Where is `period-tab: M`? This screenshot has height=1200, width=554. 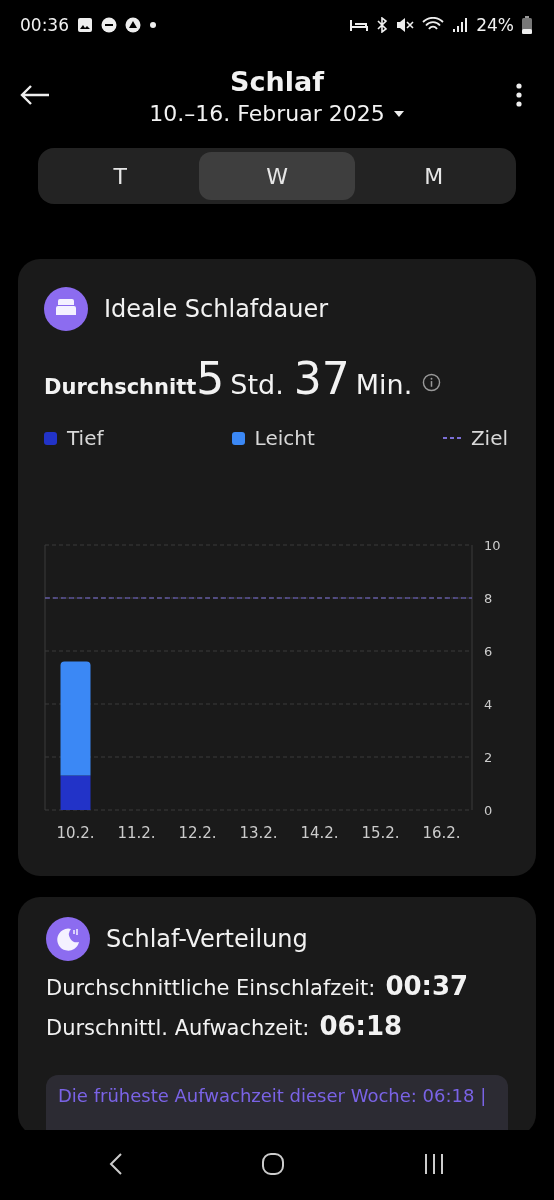 period-tab: M is located at coordinates (433, 176).